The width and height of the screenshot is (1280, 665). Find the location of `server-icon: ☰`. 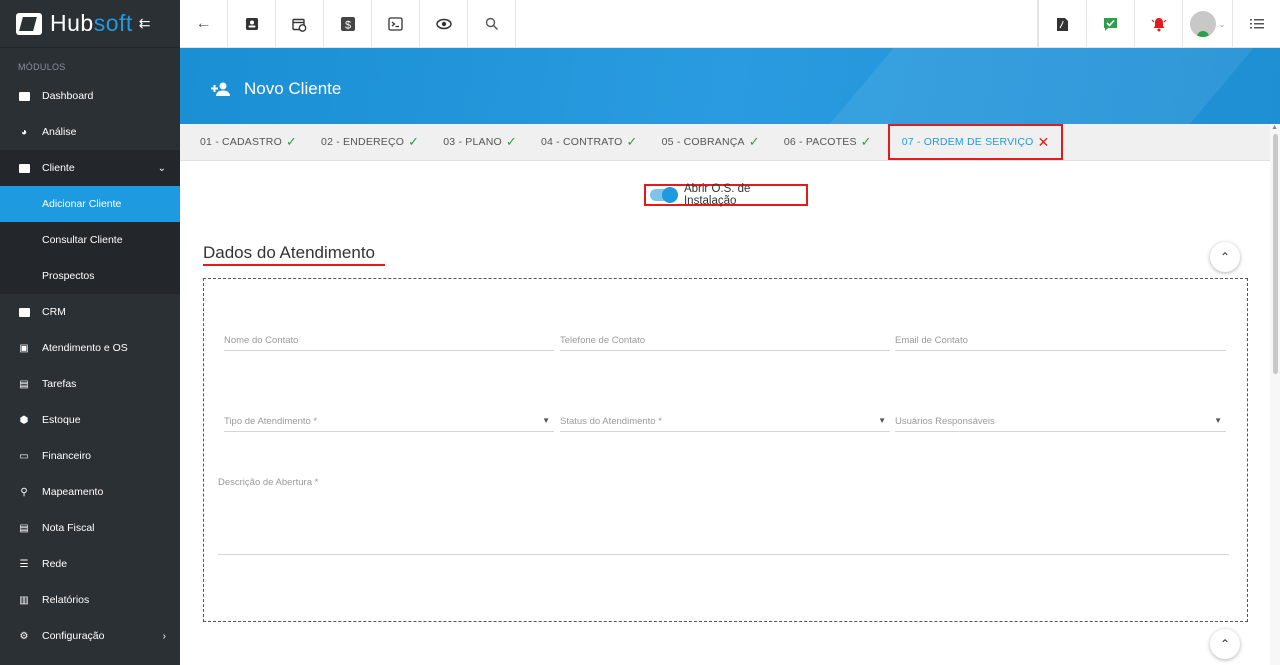

server-icon: ☰ is located at coordinates (24, 564).